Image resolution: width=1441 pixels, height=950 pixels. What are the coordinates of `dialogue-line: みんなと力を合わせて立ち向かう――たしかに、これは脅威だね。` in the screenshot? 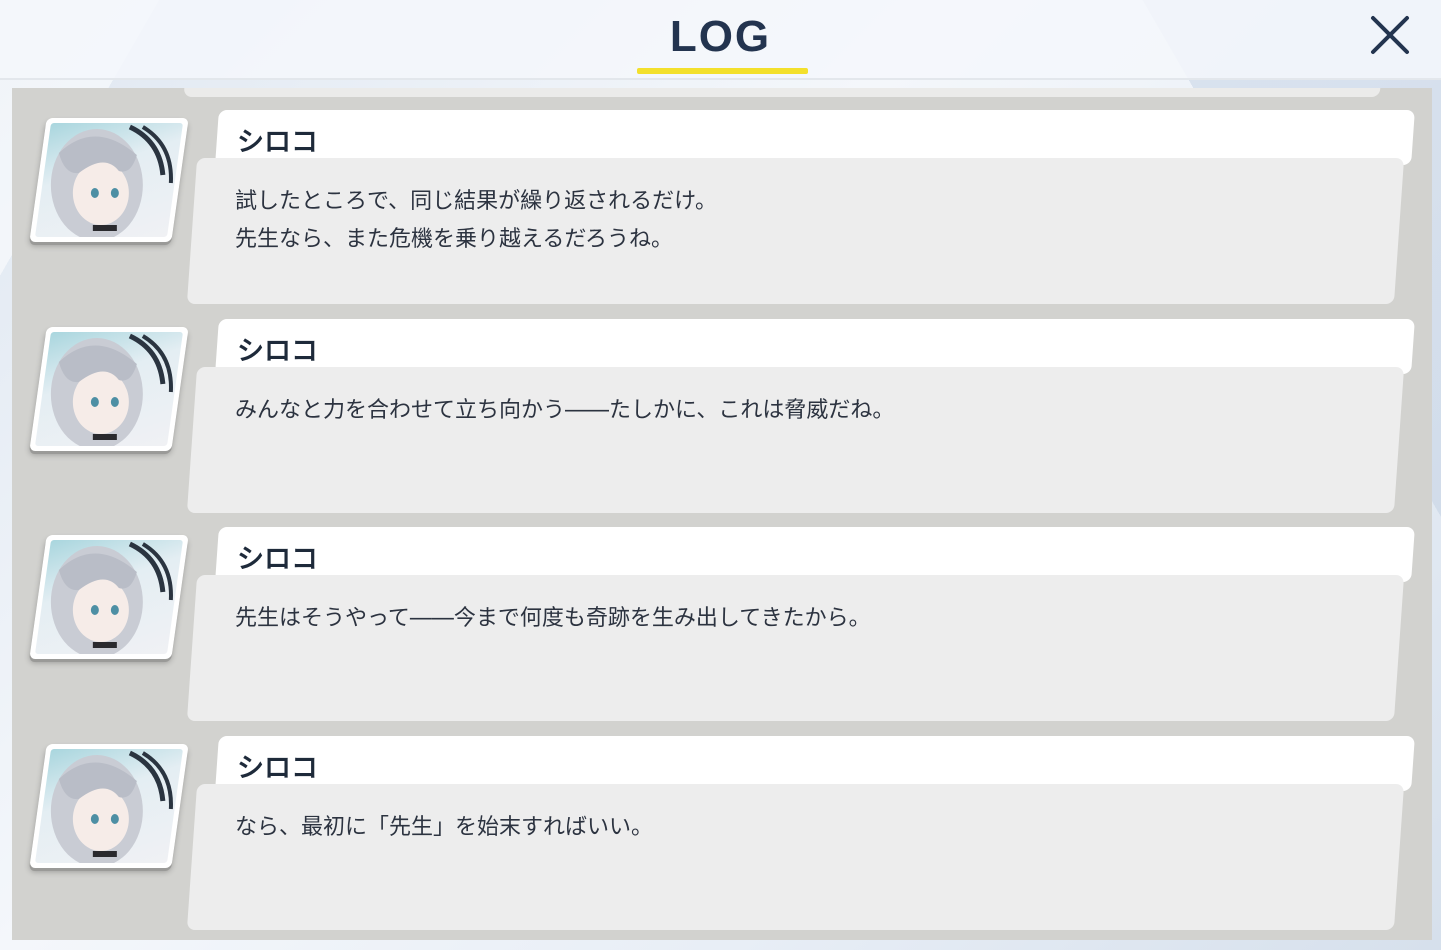 It's located at (565, 410).